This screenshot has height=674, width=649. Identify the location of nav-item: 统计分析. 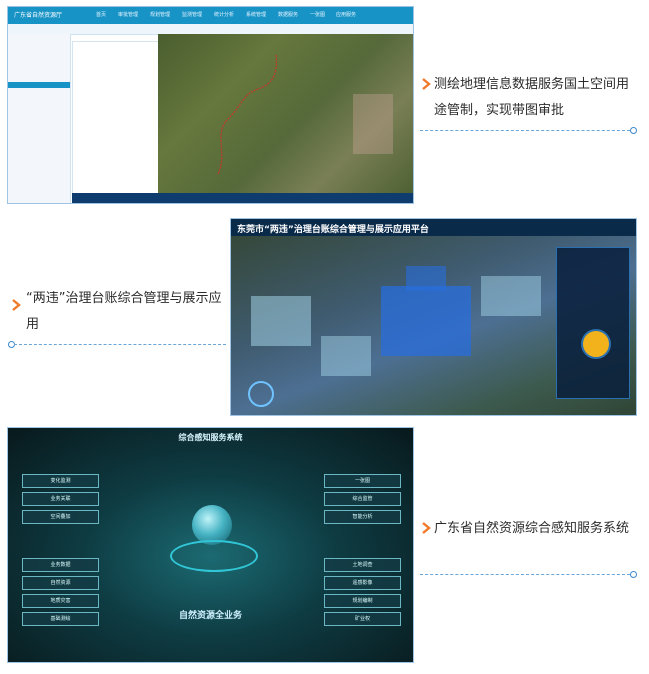
(224, 14).